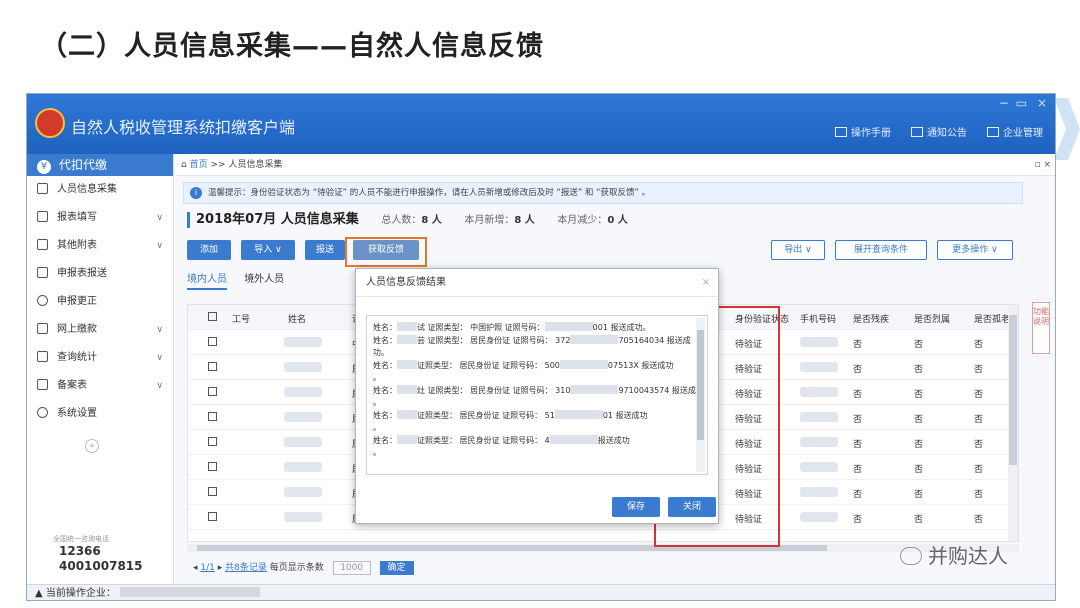 The height and width of the screenshot is (608, 1080). I want to click on minimize-button: −, so click(1004, 103).